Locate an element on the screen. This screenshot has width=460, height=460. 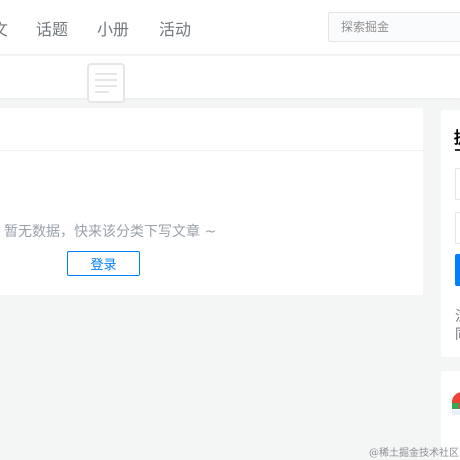
article-list-header is located at coordinates (211, 129).